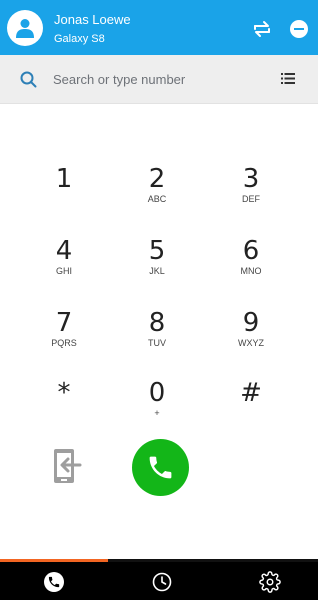 Image resolution: width=320 pixels, height=600 pixels. I want to click on search-bar, so click(159, 79).